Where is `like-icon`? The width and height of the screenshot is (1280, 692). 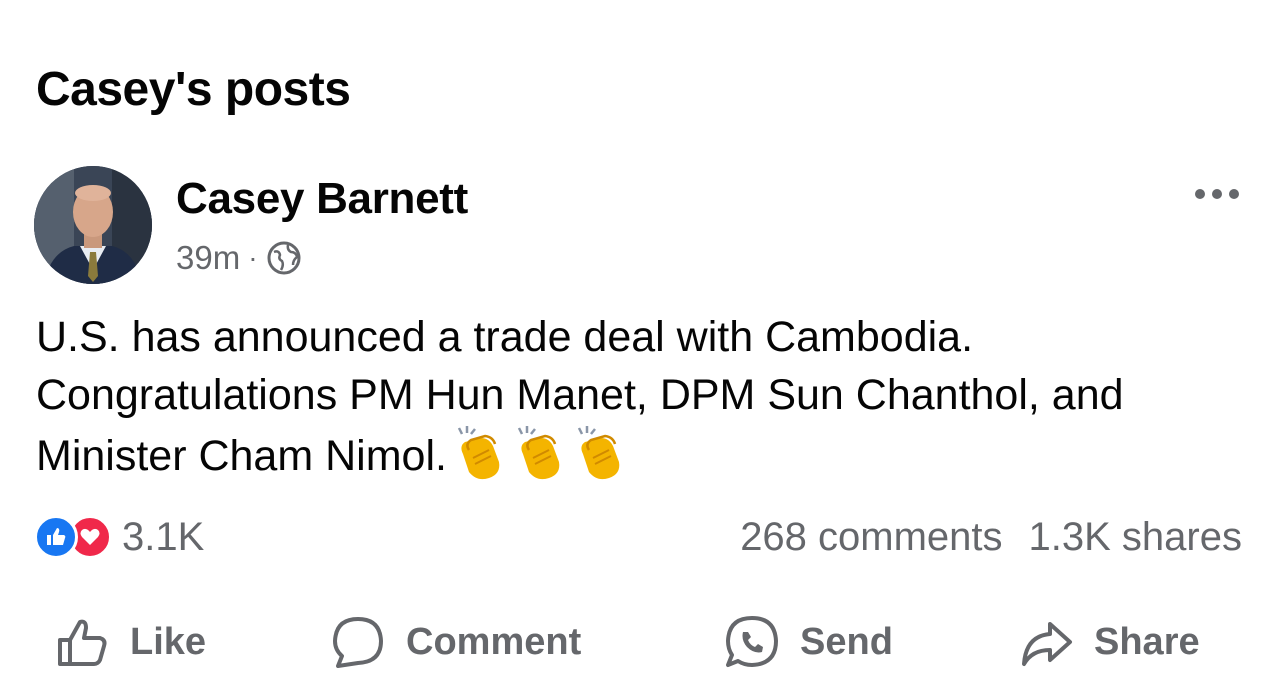
like-icon is located at coordinates (56, 537).